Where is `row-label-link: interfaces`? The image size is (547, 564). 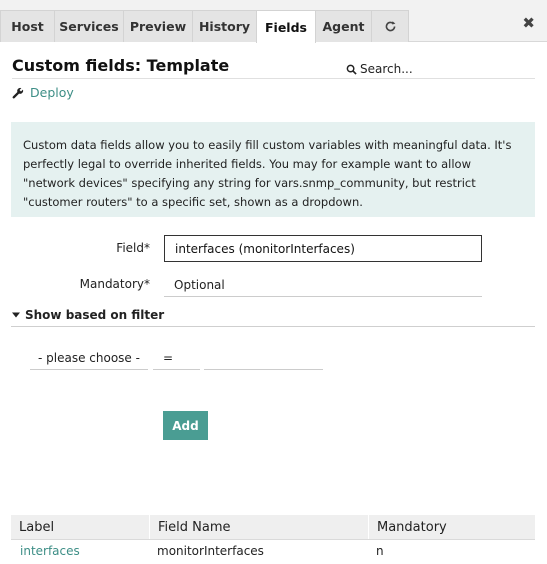
row-label-link: interfaces is located at coordinates (50, 551).